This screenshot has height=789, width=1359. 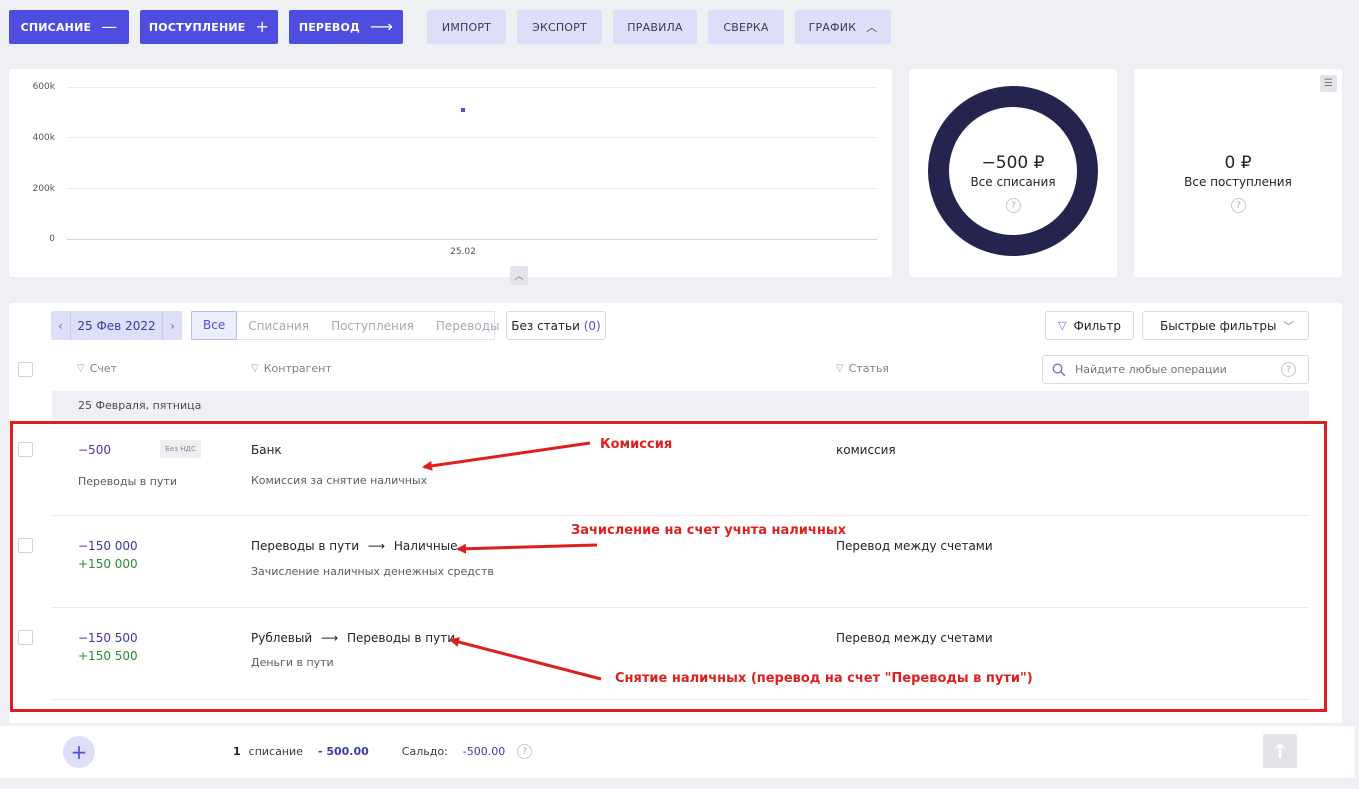 I want to click on operations-count-label: списание, so click(x=275, y=751).